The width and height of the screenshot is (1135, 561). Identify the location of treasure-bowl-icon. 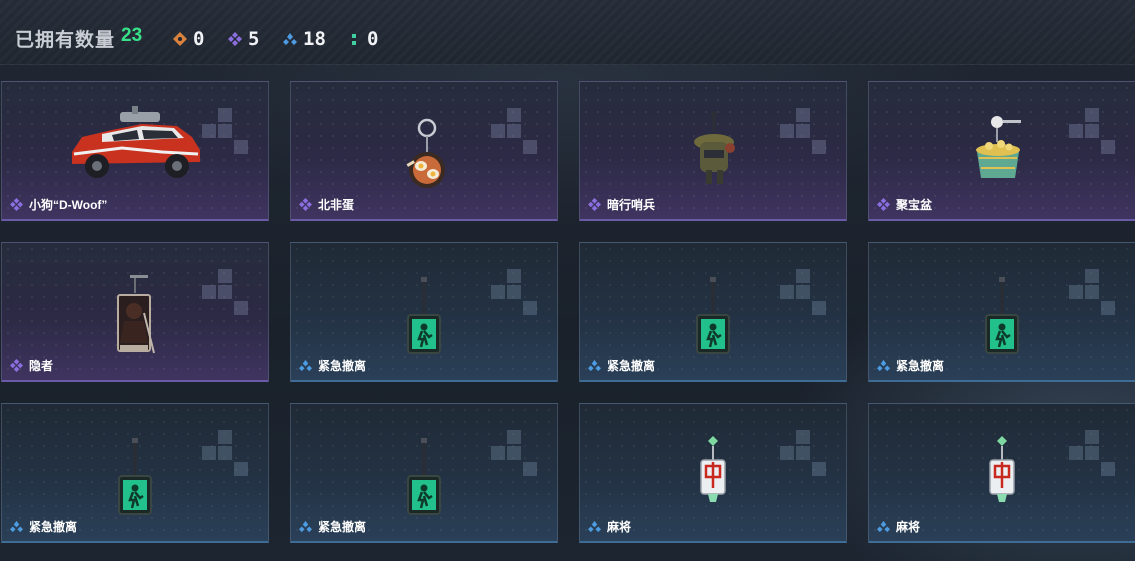
(998, 147).